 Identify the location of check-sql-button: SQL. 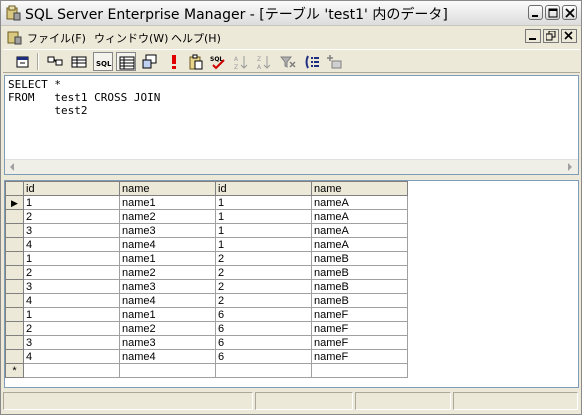
(218, 61).